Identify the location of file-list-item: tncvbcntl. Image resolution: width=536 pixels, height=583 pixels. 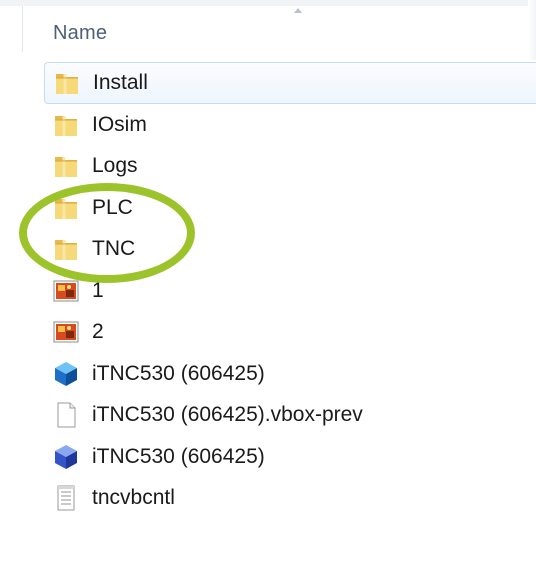
(290, 499).